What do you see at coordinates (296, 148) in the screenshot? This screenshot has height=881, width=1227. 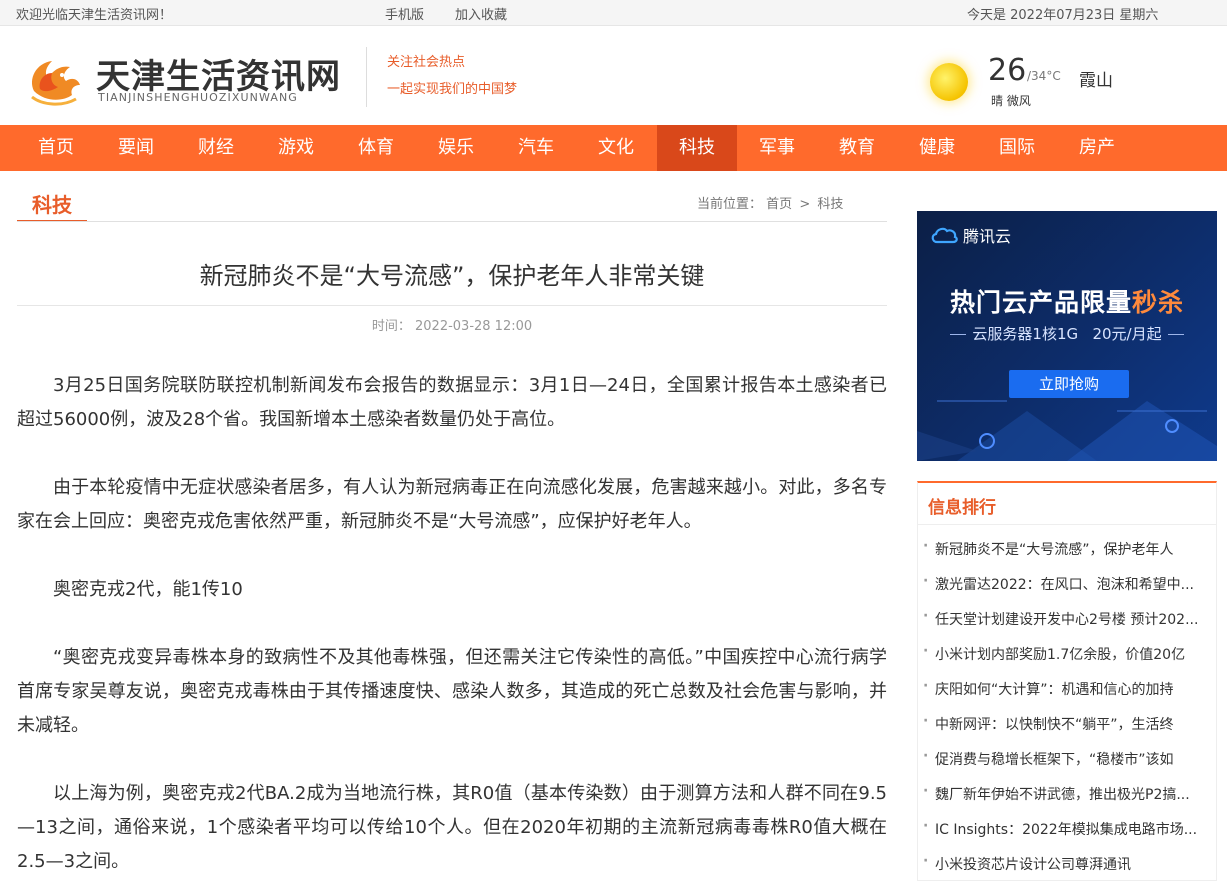 I see `nav-item-games: 游戏` at bounding box center [296, 148].